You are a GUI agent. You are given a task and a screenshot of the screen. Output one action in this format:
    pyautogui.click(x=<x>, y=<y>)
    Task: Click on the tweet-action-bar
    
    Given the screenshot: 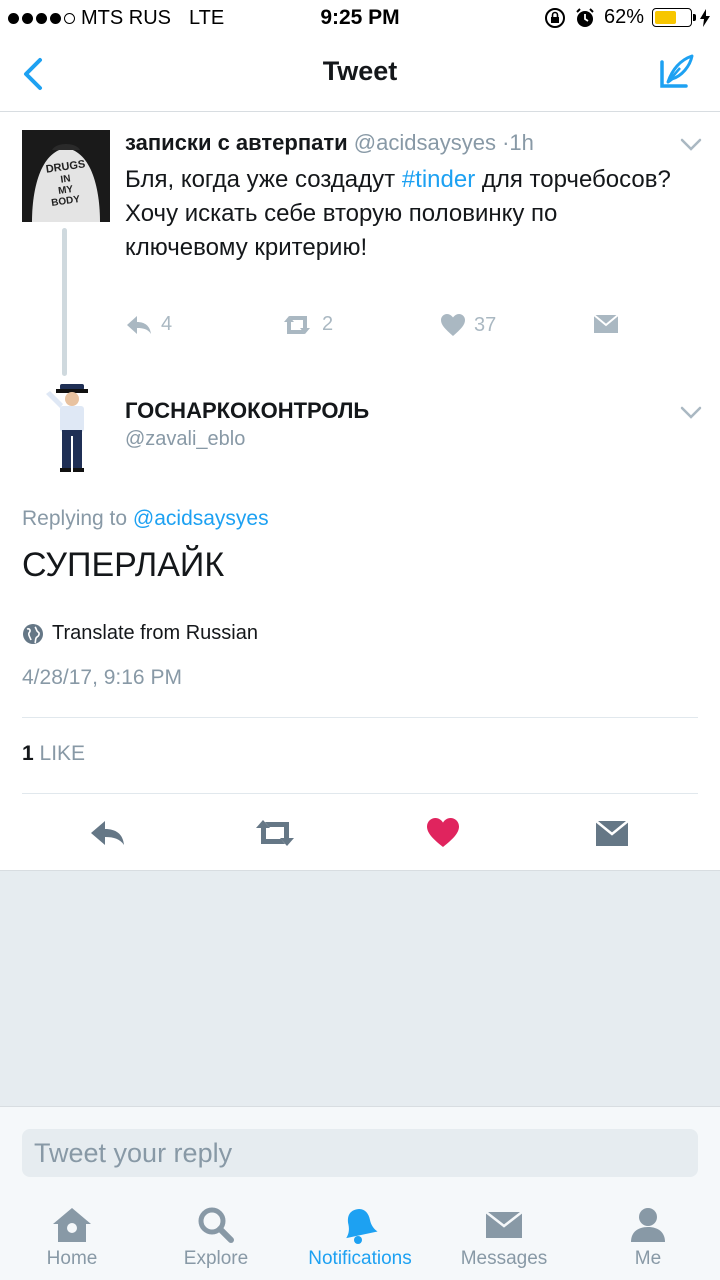 What is the action you would take?
    pyautogui.click(x=360, y=835)
    